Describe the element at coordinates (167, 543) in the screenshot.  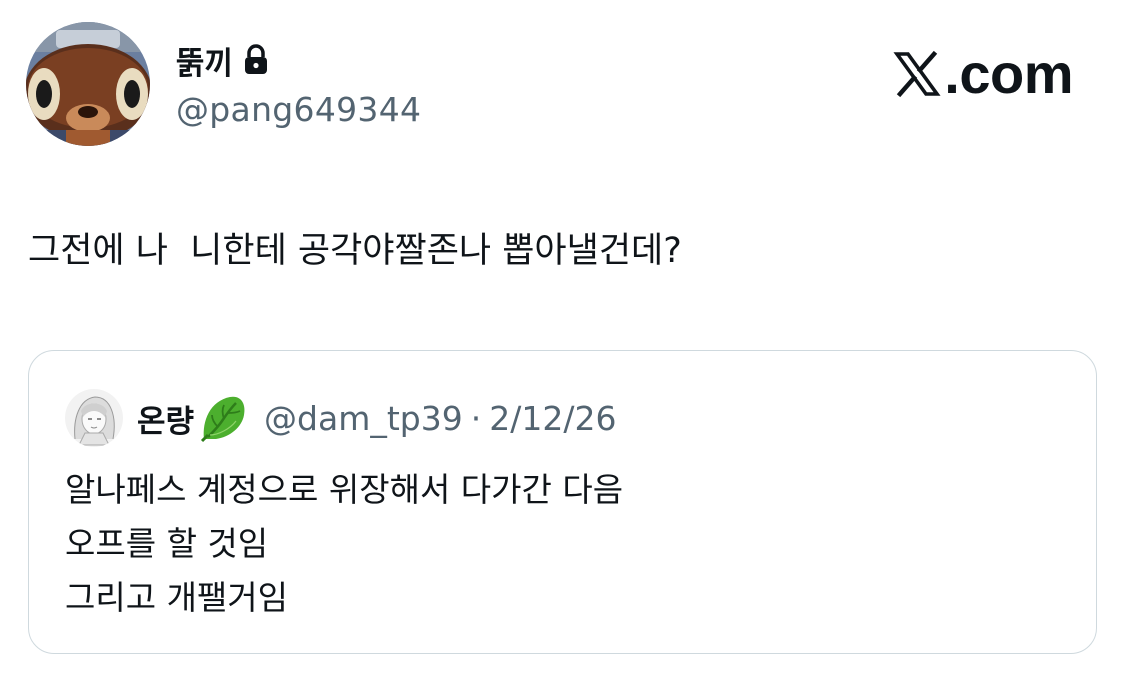
I see `quoted-text-line: 오프를 할 것임` at that location.